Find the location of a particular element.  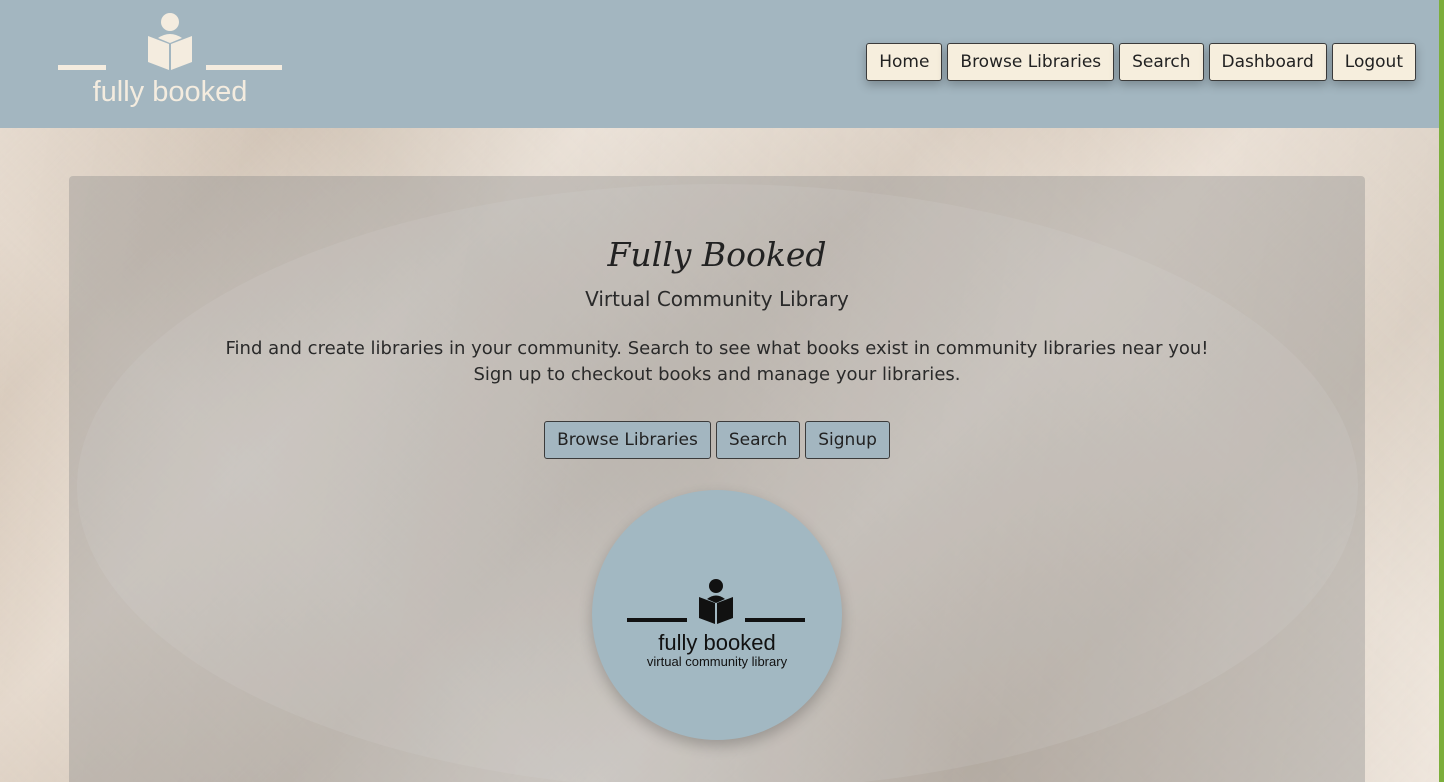

hero-subtitle: Virtual Community Library is located at coordinates (717, 299).